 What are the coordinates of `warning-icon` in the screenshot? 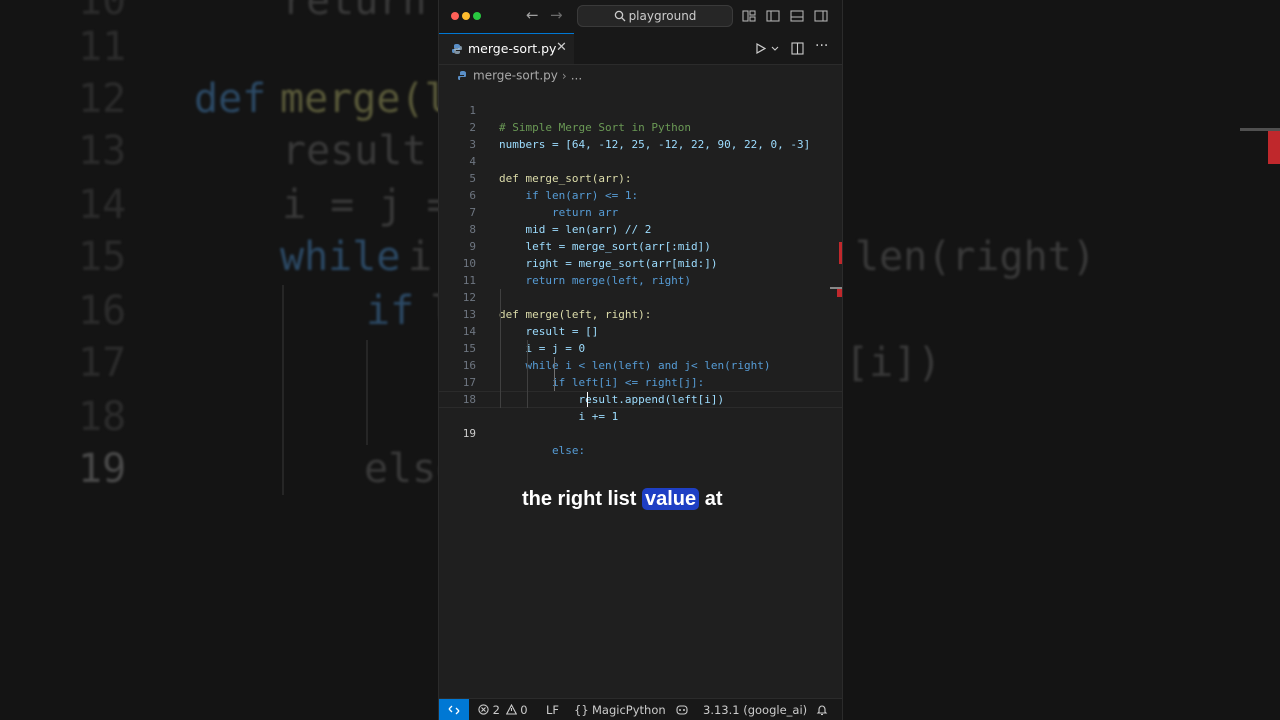 It's located at (511, 709).